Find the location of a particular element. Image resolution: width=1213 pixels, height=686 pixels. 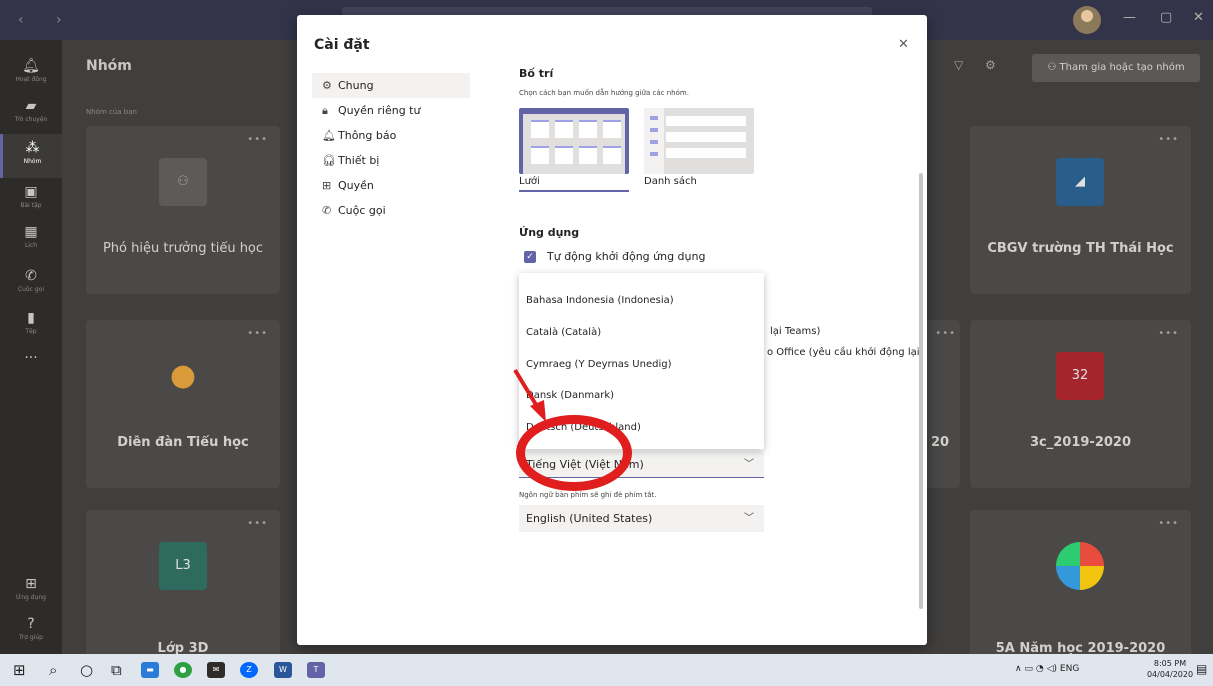

menu-item-privacy: 🔒︎ Quyền riêng tư is located at coordinates (391, 110).